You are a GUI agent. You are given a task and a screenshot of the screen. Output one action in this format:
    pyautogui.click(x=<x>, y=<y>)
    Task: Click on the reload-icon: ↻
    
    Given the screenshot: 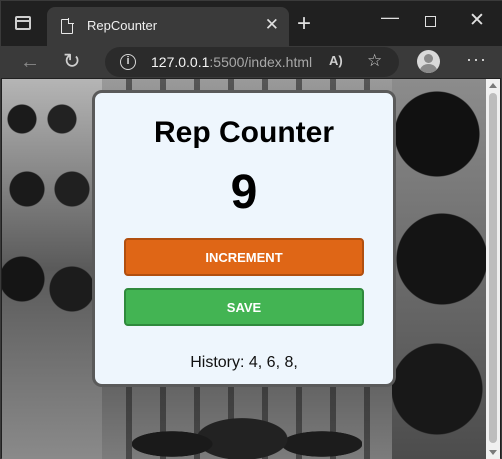 What is the action you would take?
    pyautogui.click(x=72, y=62)
    